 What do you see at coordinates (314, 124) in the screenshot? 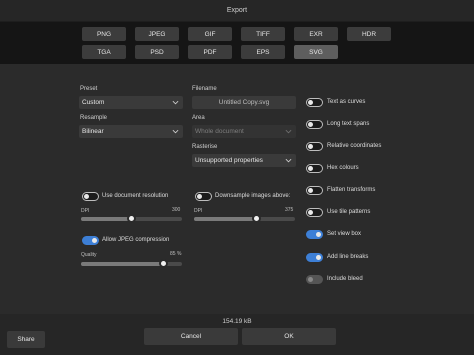
I see `long-text-spans-toggle` at bounding box center [314, 124].